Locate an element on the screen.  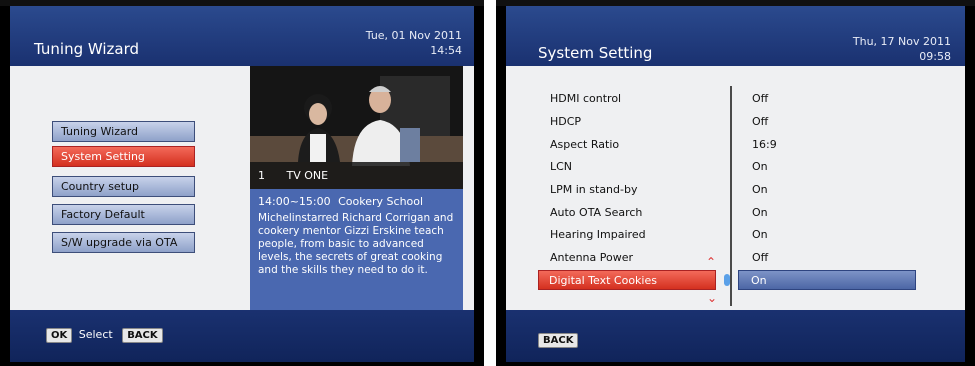
setting-label-auto-ota-search: Auto OTA Search is located at coordinates (596, 212).